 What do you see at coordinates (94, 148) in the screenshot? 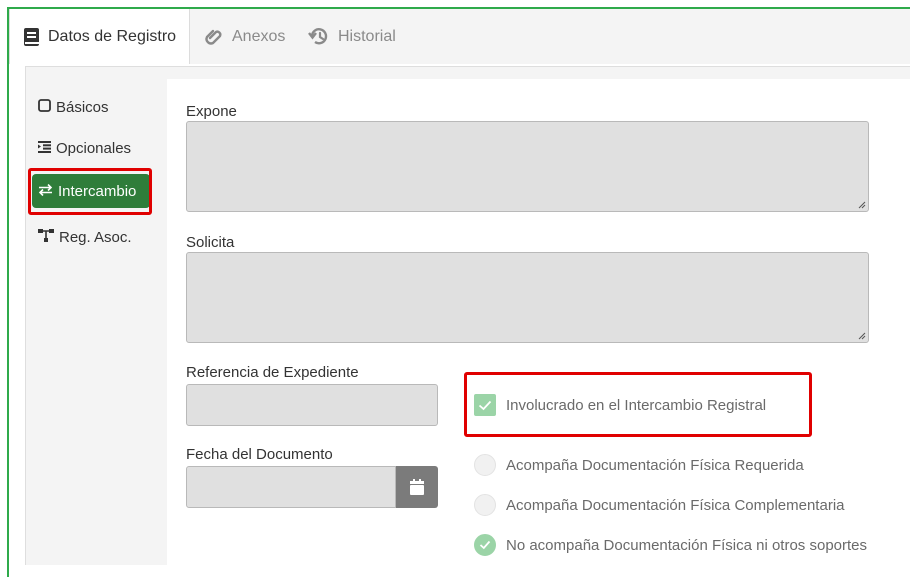
I see `sidenav-item-label: Opcionales` at bounding box center [94, 148].